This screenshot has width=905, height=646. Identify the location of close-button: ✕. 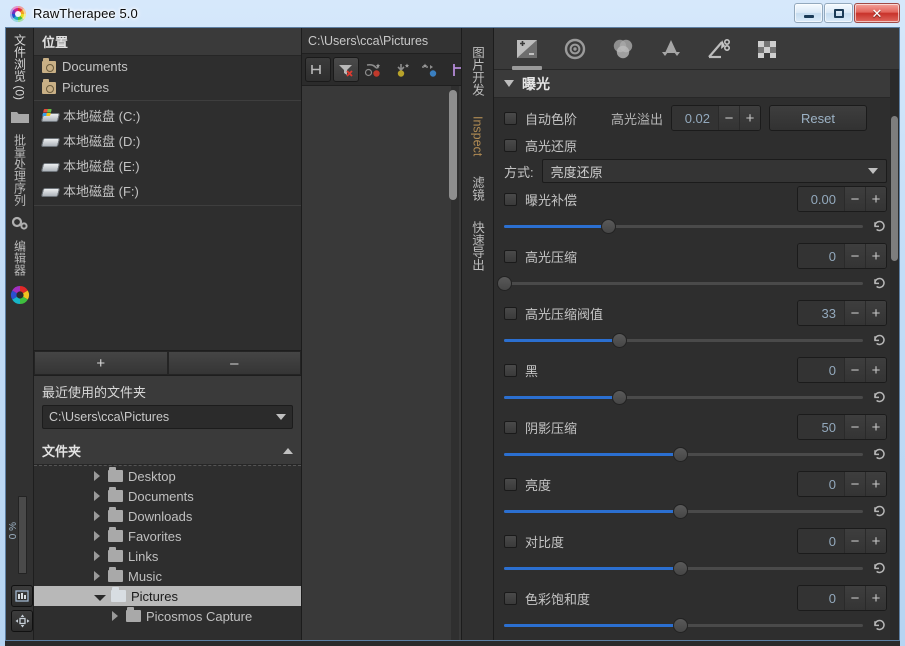
(877, 13).